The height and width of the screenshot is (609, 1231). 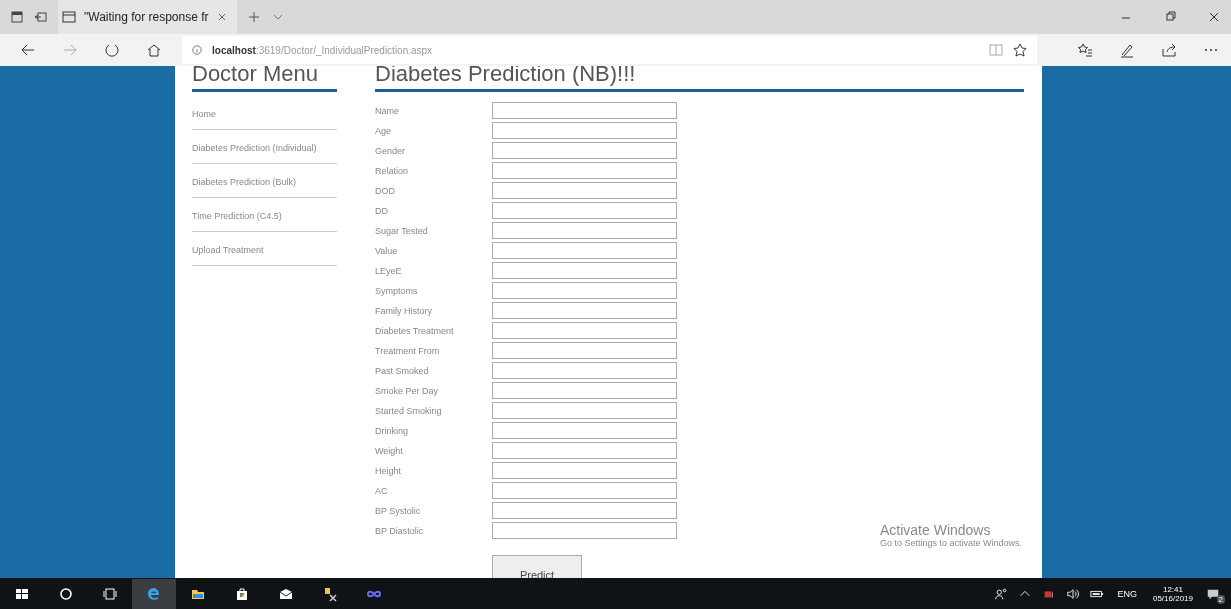 I want to click on field-label: BP Systolic, so click(x=398, y=510).